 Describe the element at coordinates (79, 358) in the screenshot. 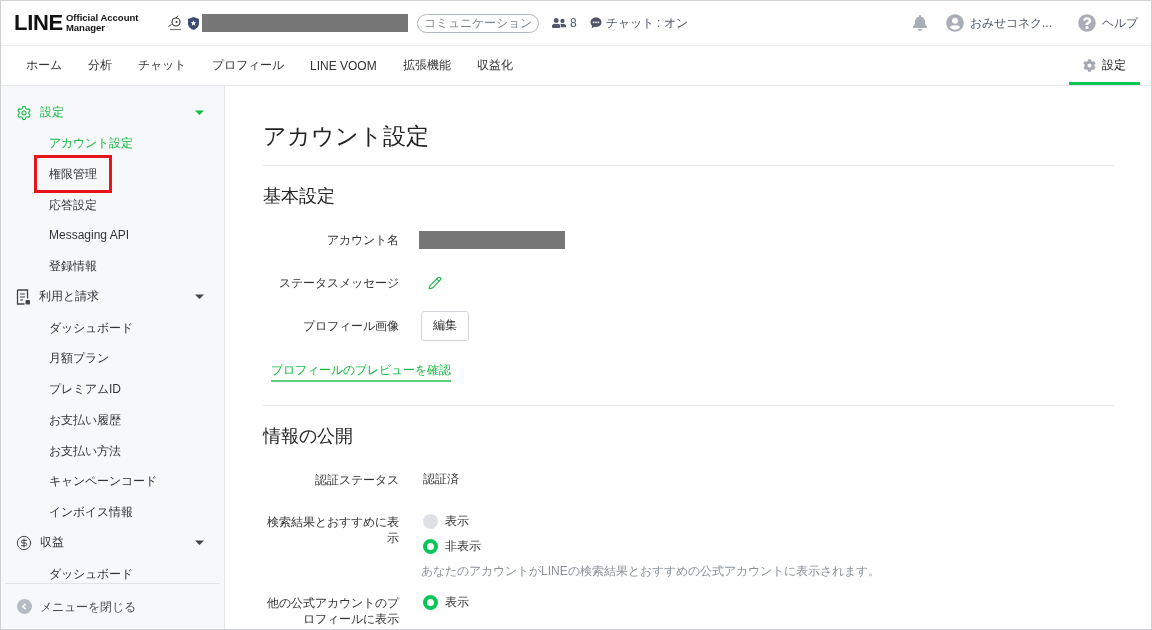

I see `menu-item: 月額プラン` at that location.